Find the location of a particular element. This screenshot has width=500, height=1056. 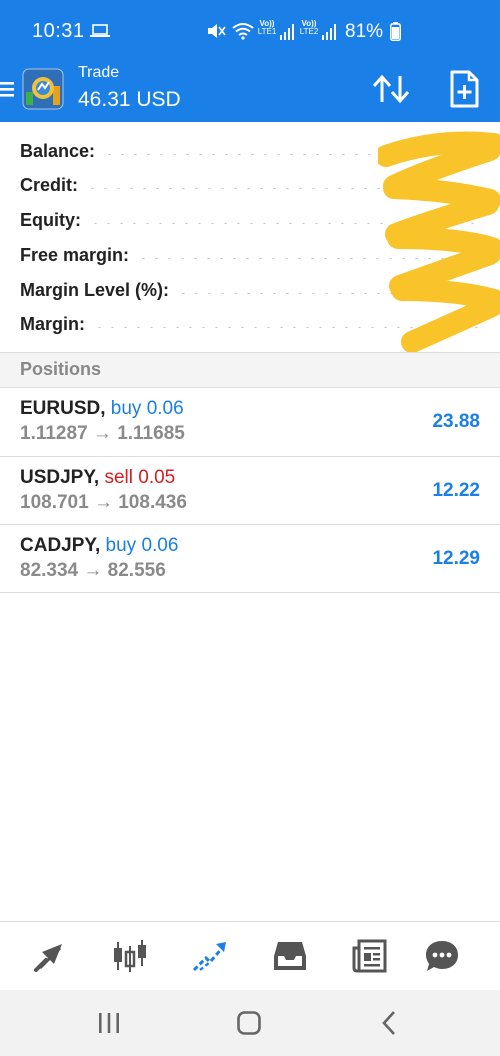

positions-section-header: Positions is located at coordinates (250, 370).